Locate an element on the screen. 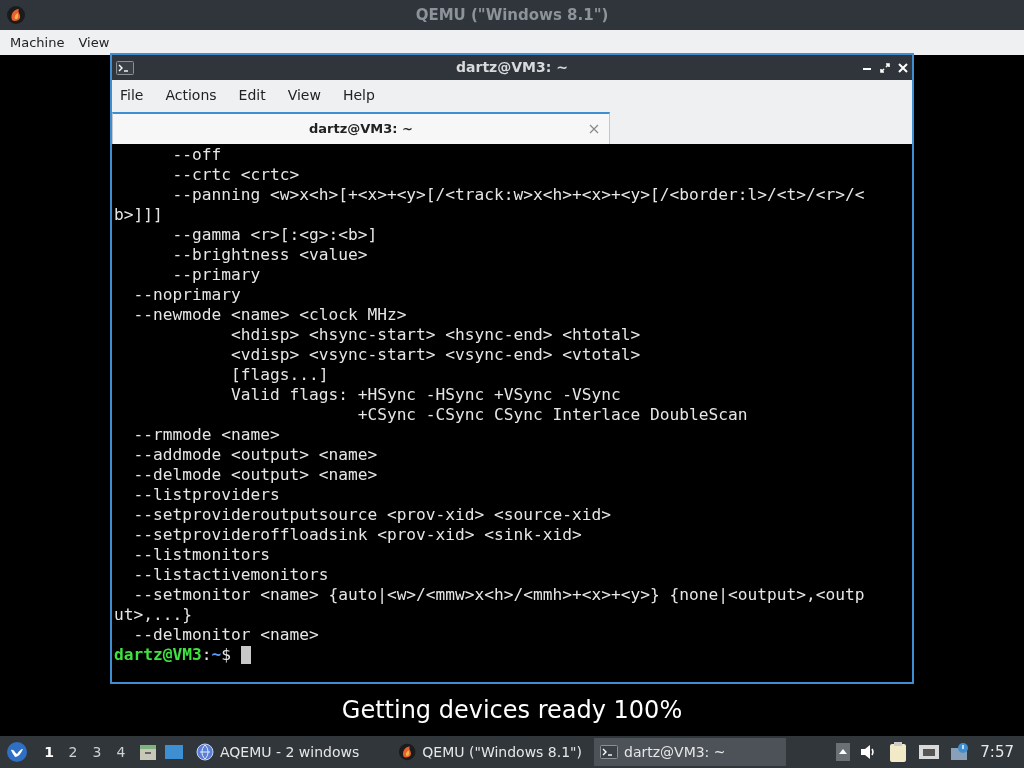  terminal-line: --setprovideroutputsource <prov-xid> <source-xid> is located at coordinates (372, 515).